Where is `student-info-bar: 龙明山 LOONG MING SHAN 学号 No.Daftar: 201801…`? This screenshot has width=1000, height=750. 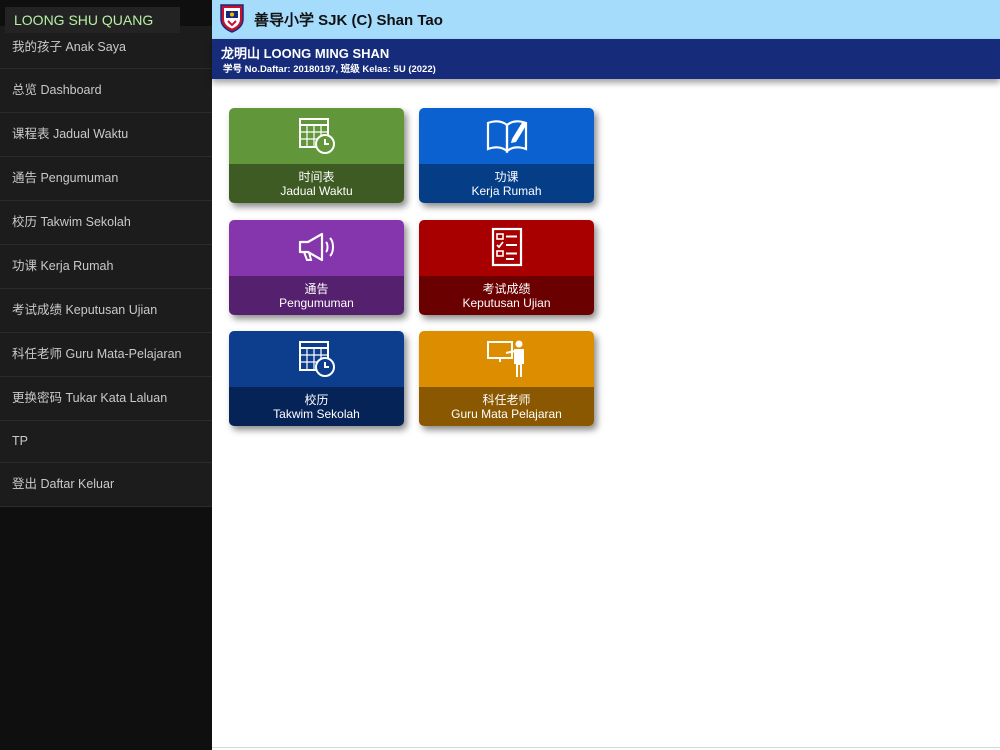
student-info-bar: 龙明山 LOONG MING SHAN 学号 No.Daftar: 201801… is located at coordinates (606, 59).